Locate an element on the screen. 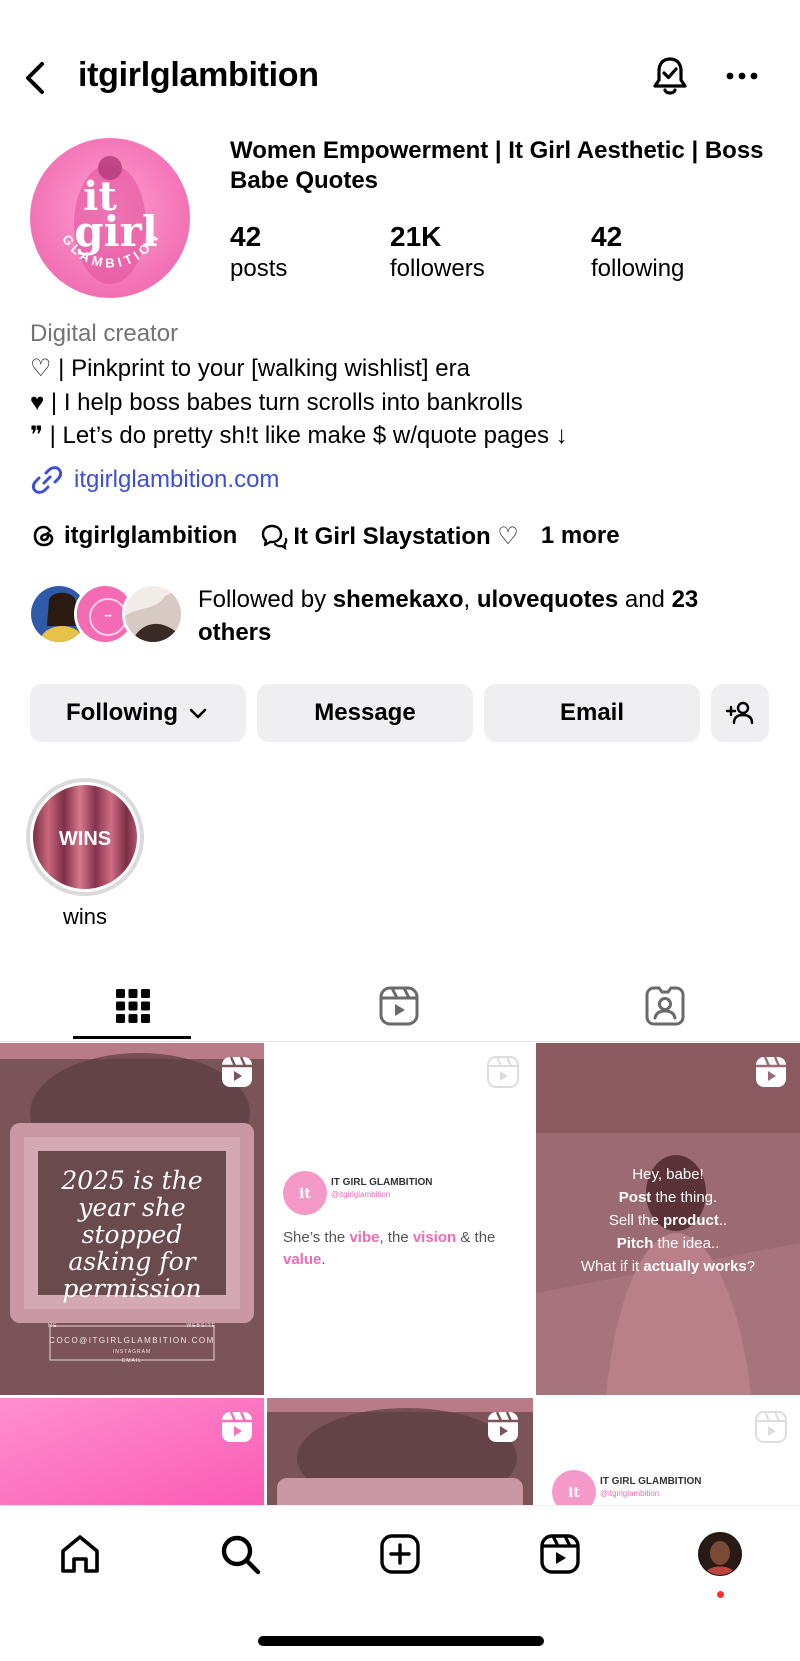  bottom-navigation is located at coordinates (400, 1555).